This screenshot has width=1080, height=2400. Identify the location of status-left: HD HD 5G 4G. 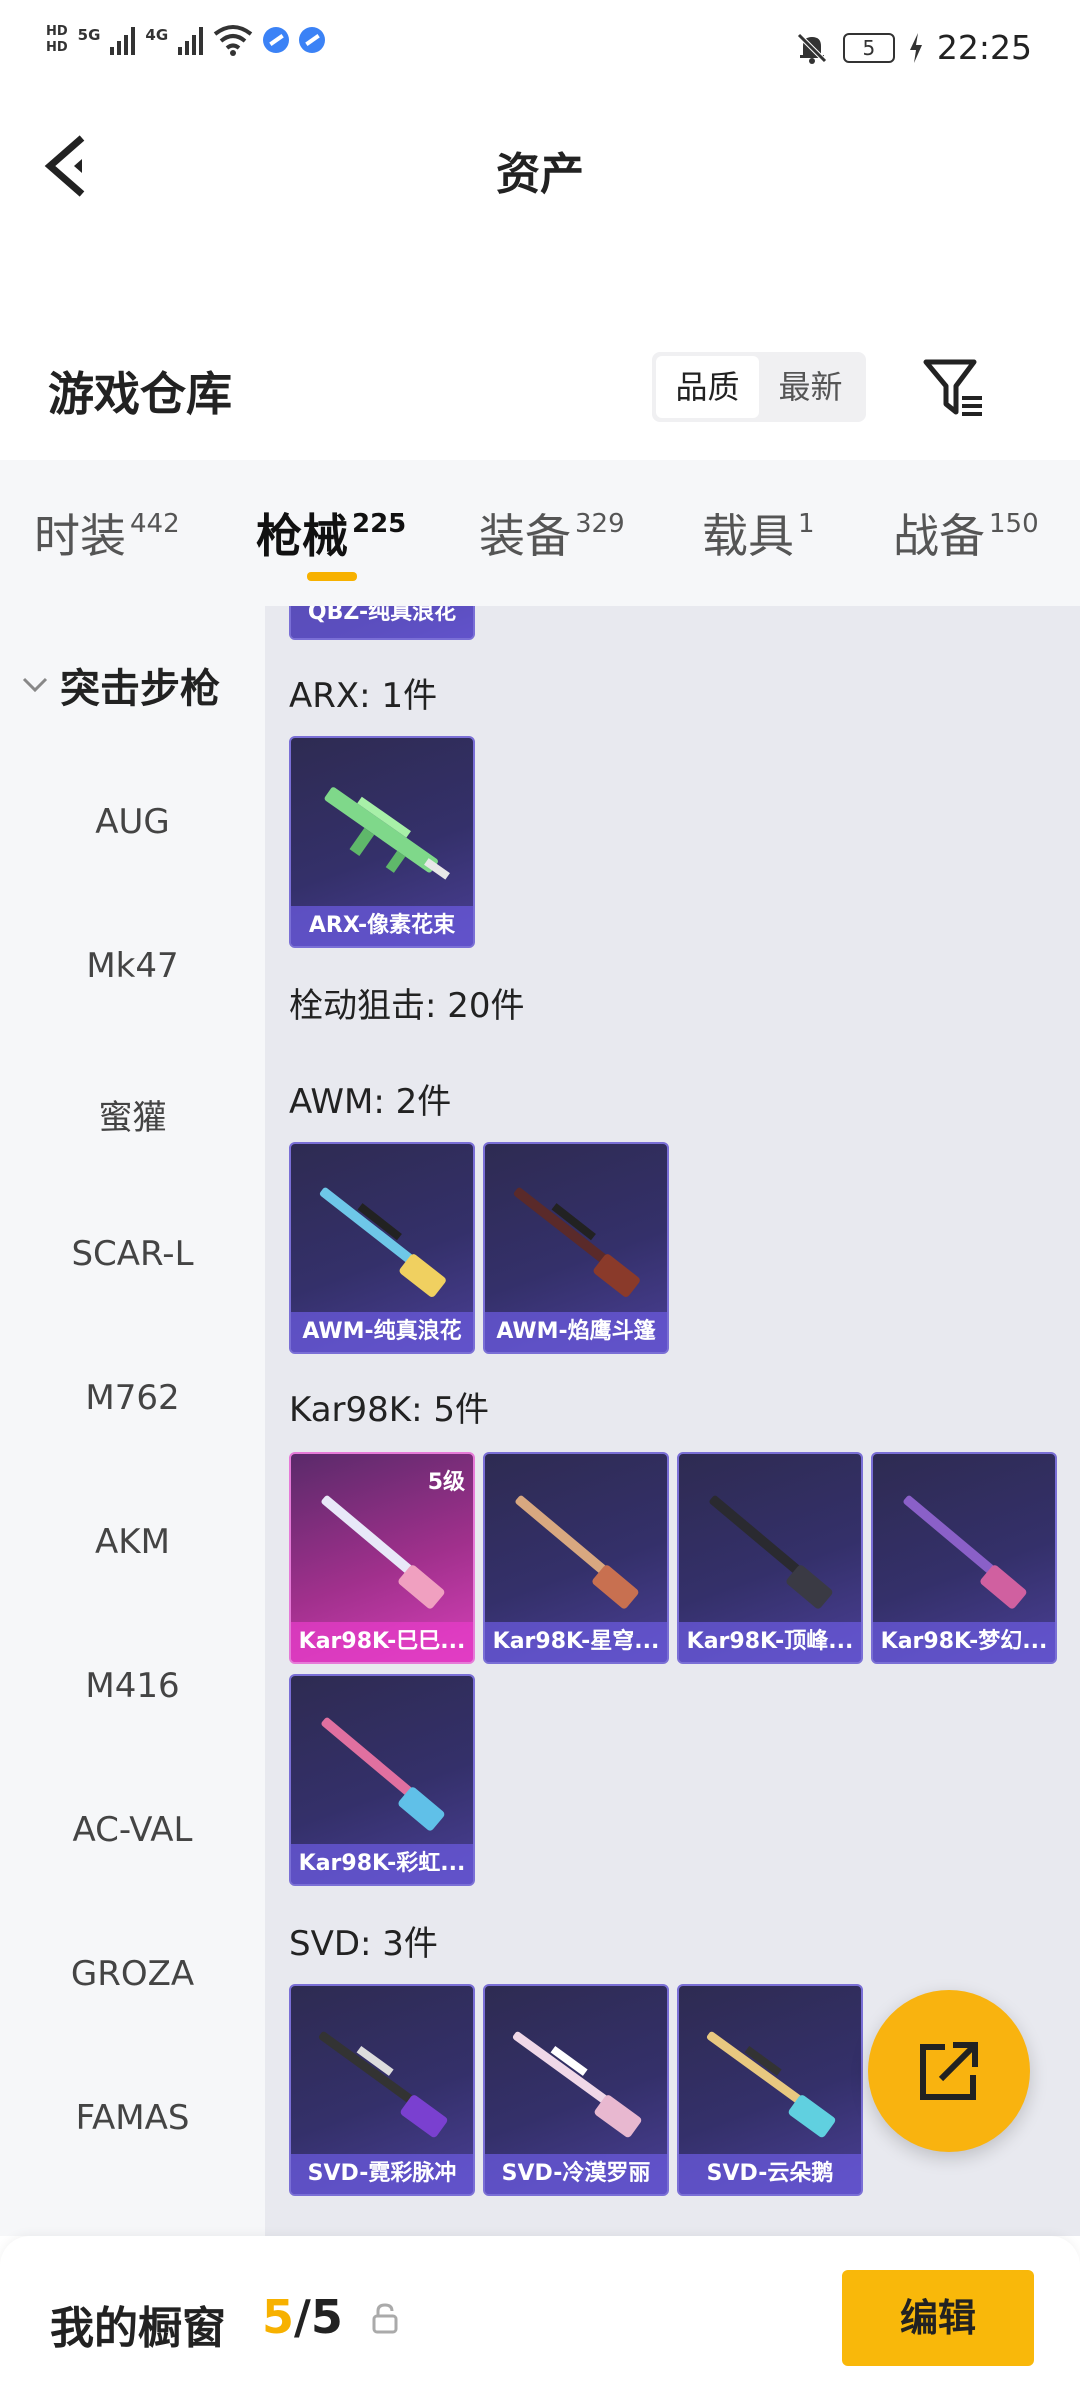
(186, 40).